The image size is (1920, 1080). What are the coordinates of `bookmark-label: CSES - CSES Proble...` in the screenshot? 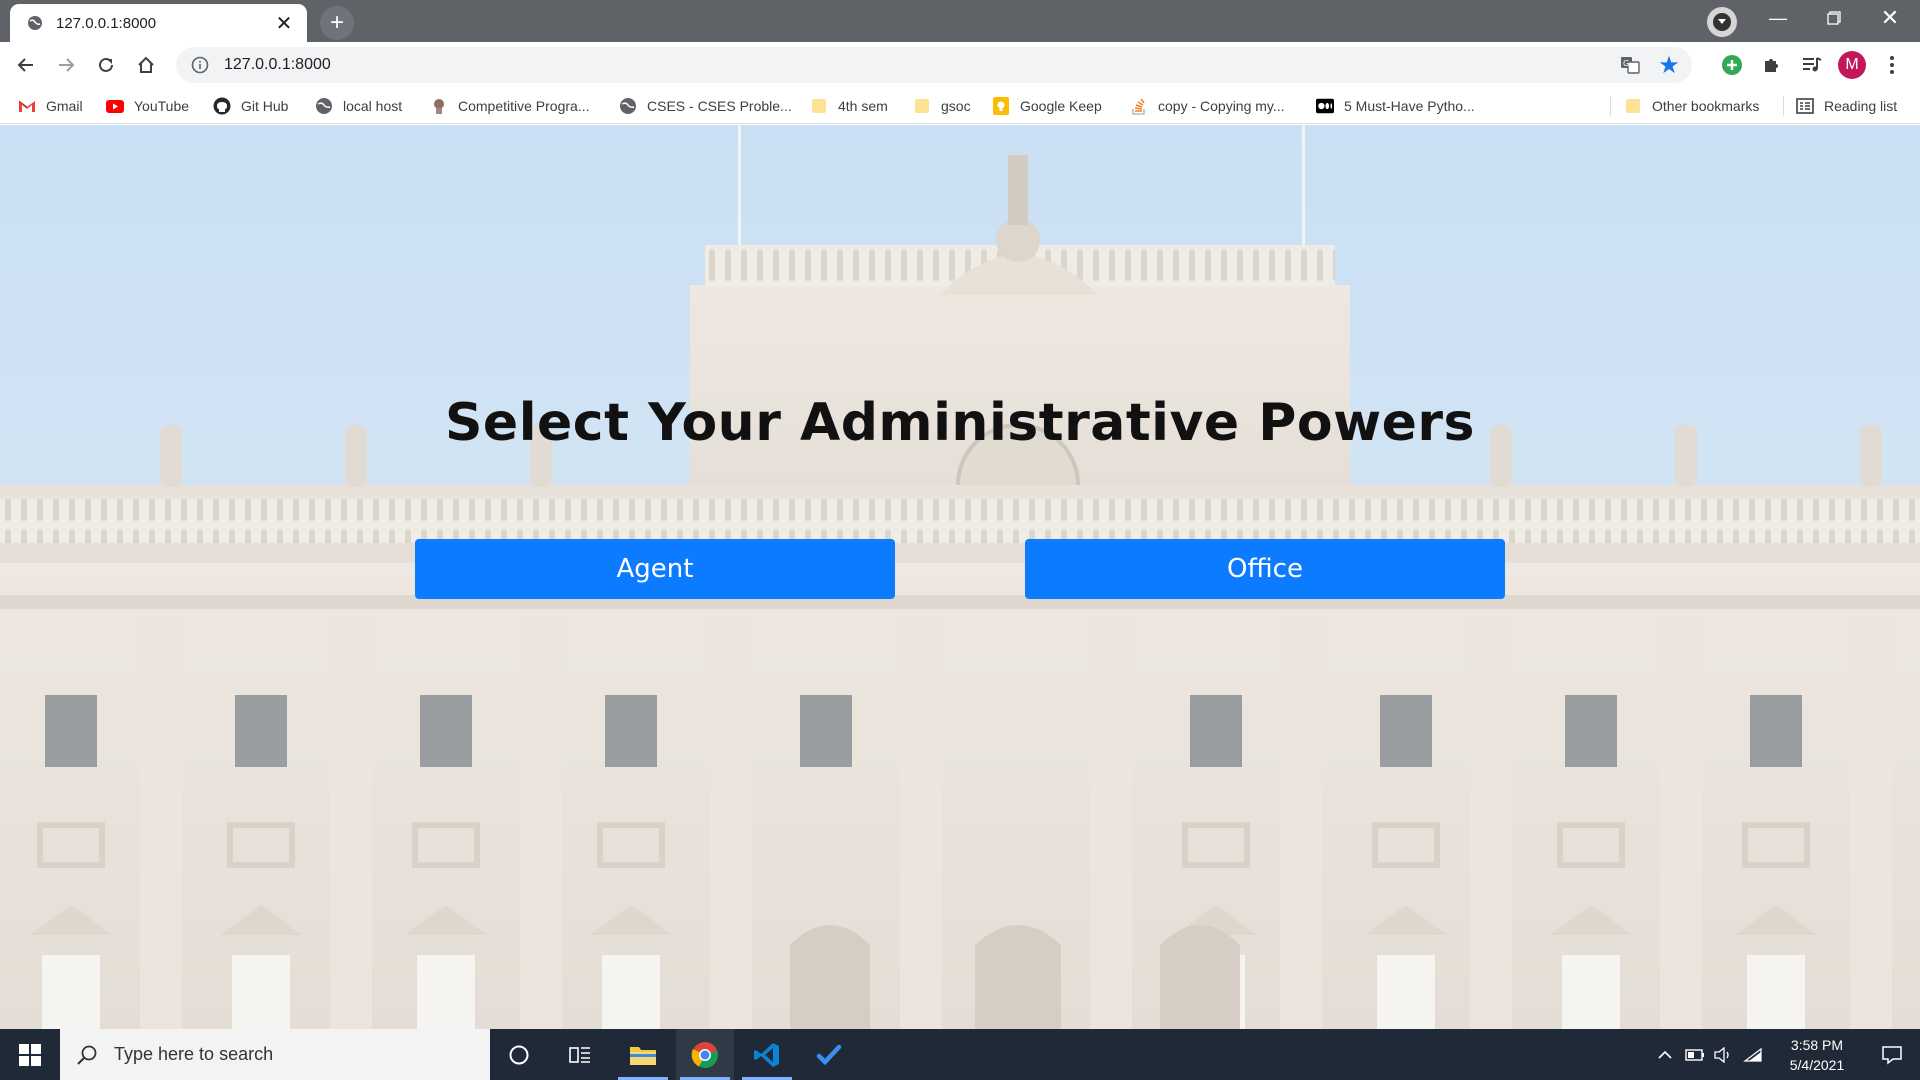 It's located at (719, 106).